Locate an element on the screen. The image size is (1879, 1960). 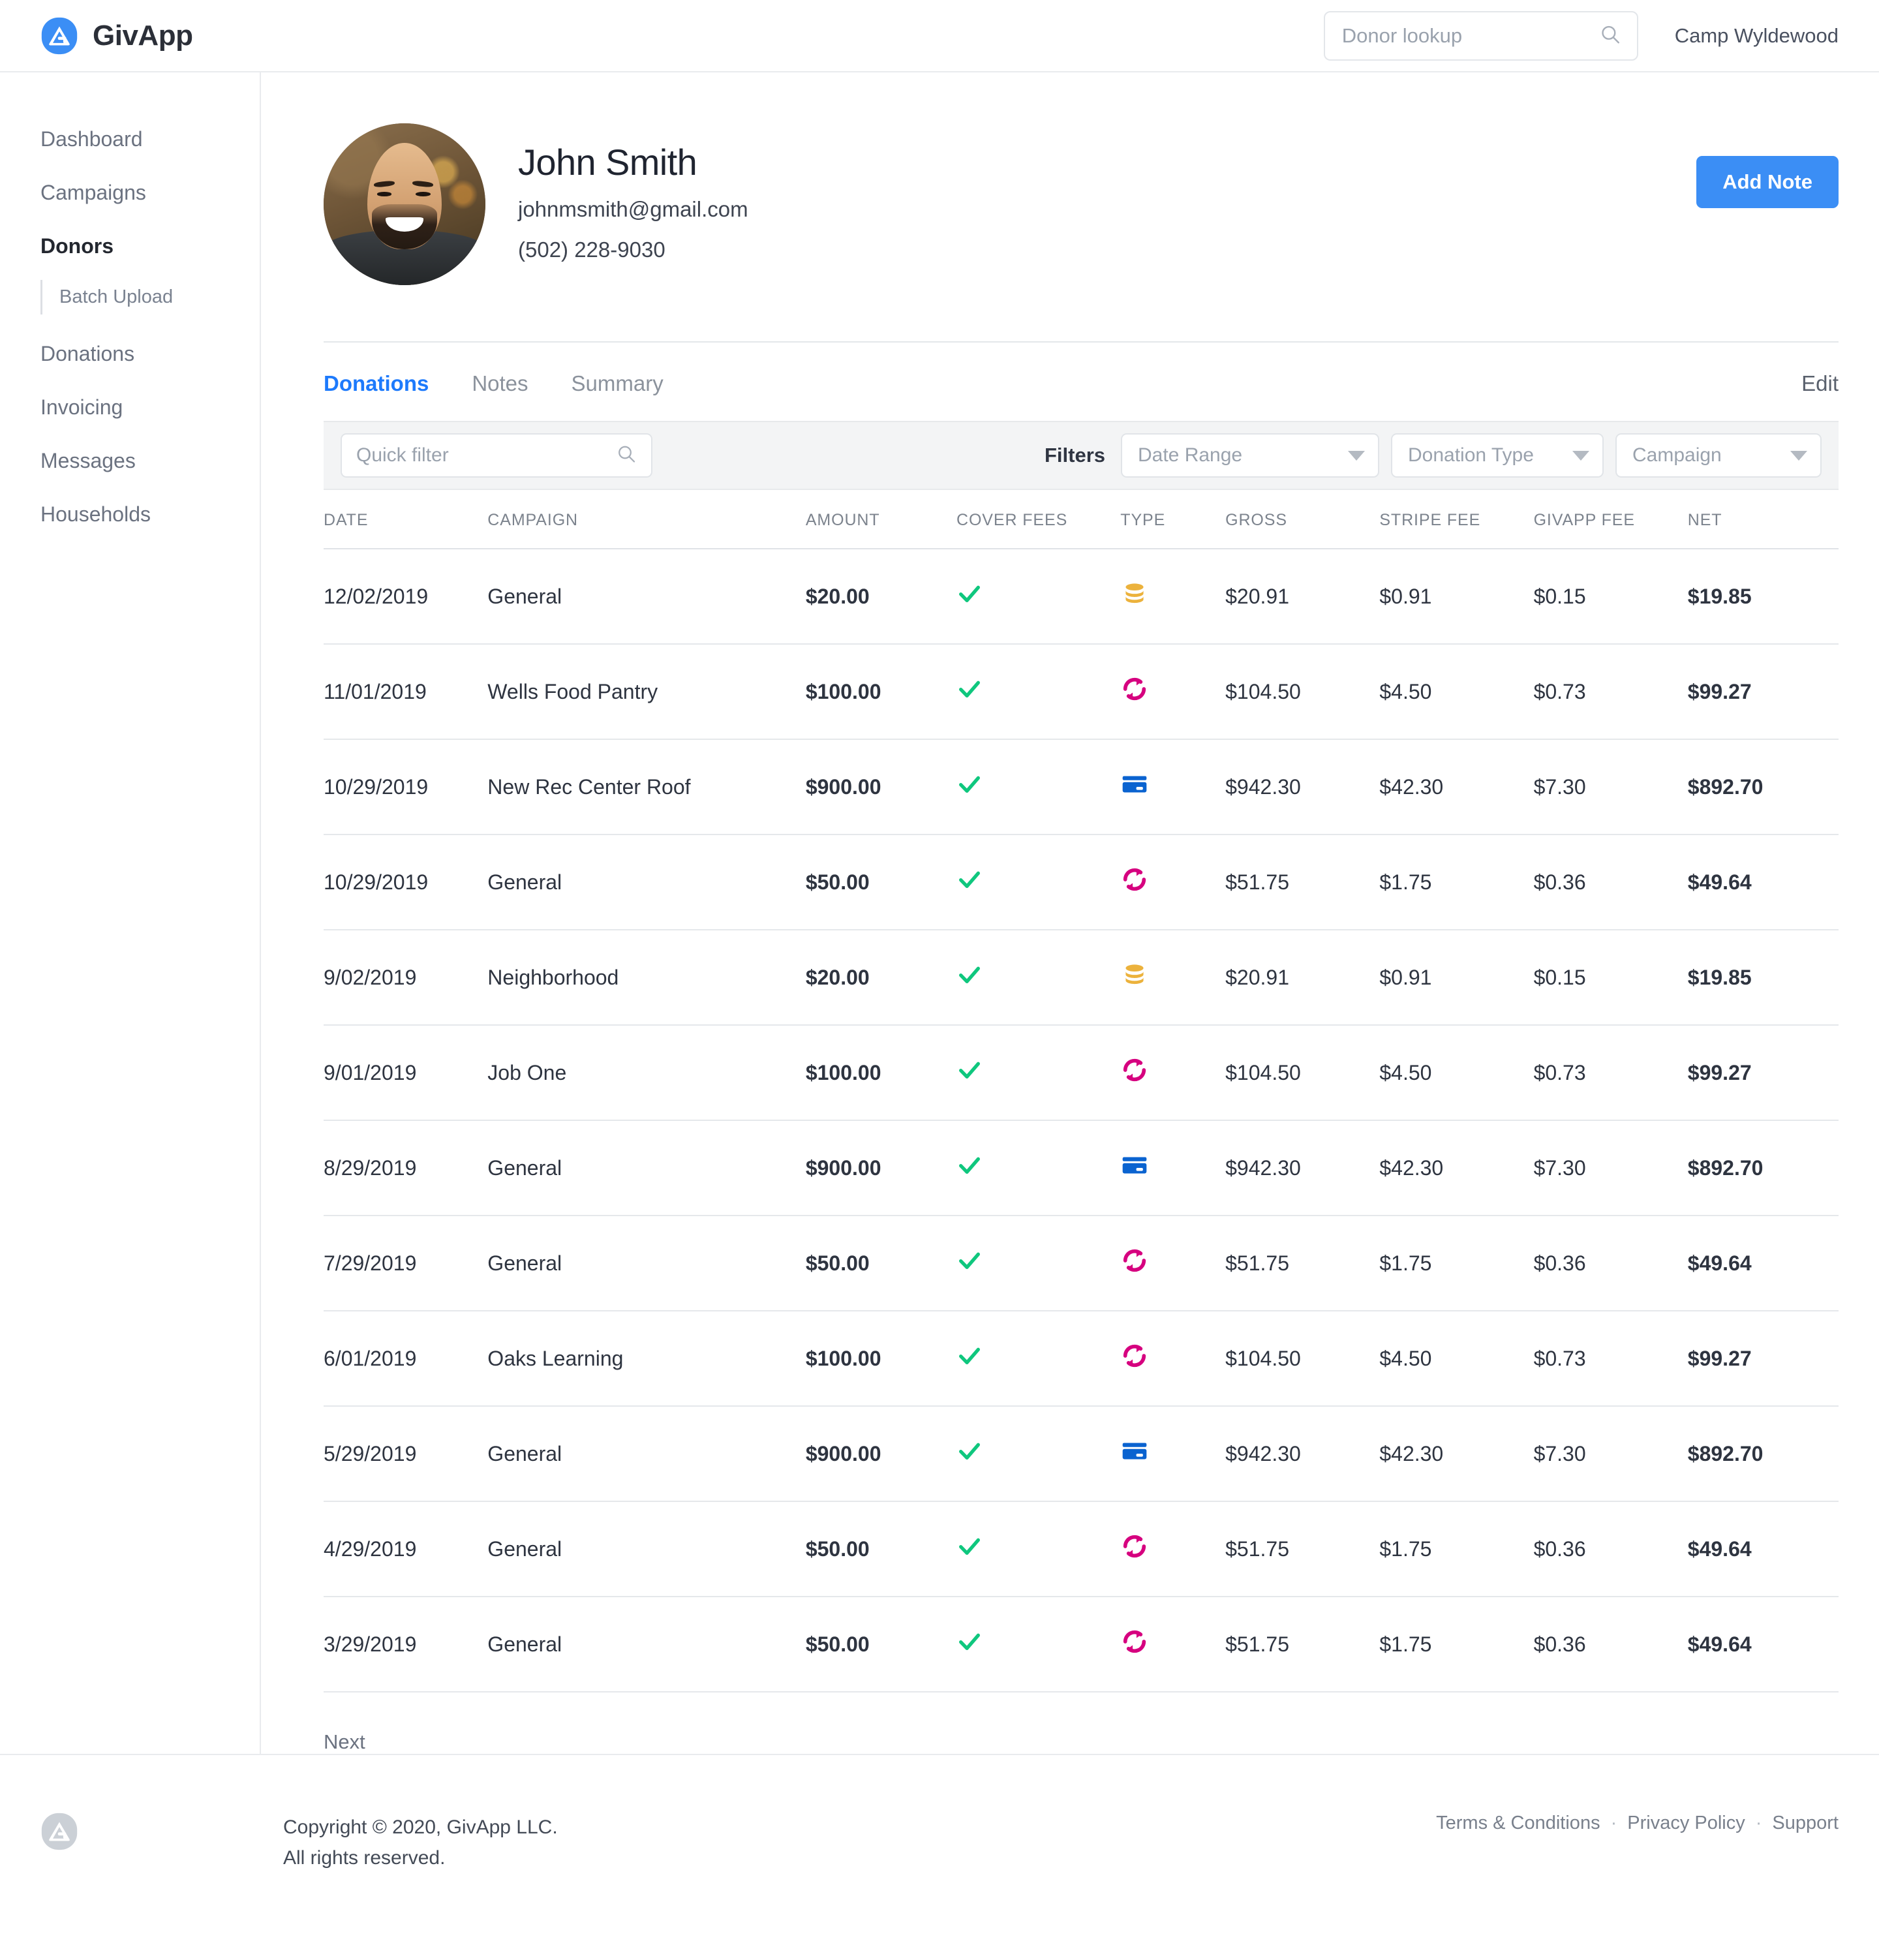
add-note-button: Add Note is located at coordinates (1767, 182).